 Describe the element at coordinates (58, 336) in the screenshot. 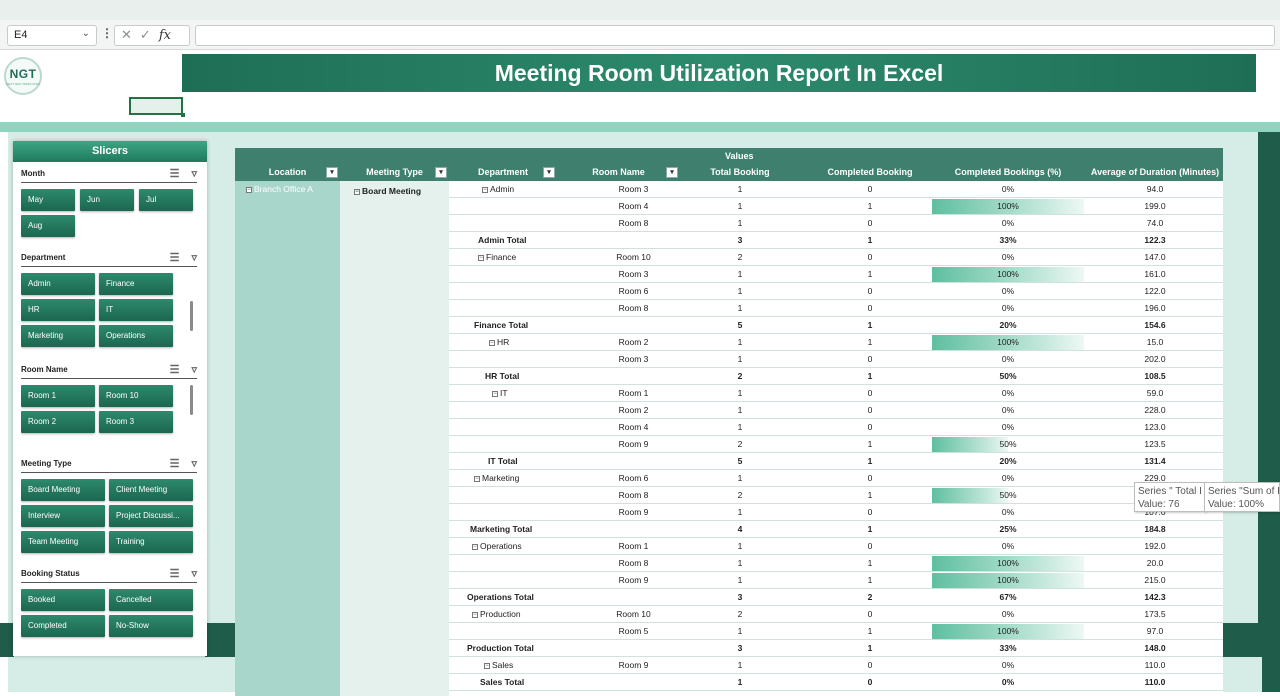

I see `slicer-item-marketing: Marketing` at that location.